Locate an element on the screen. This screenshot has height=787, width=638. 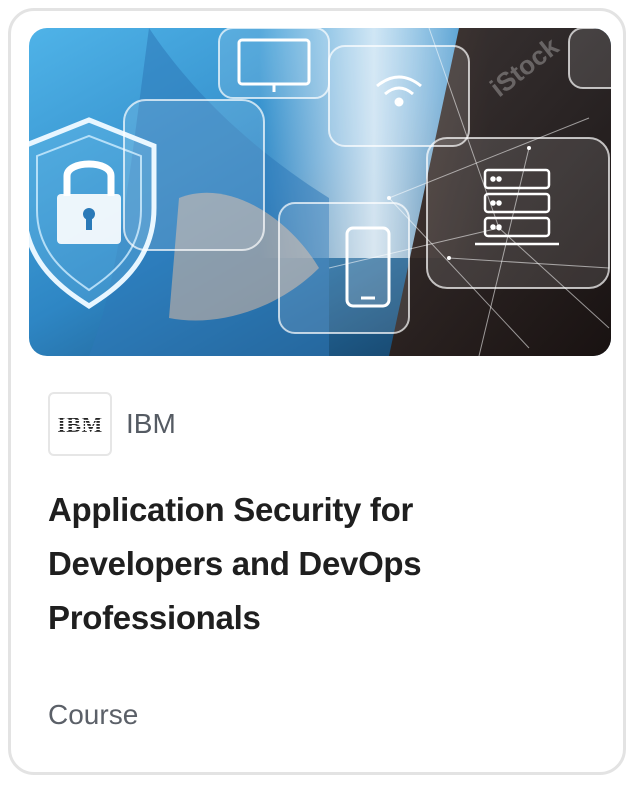
partner-logo-text: IBM is located at coordinates (80, 424).